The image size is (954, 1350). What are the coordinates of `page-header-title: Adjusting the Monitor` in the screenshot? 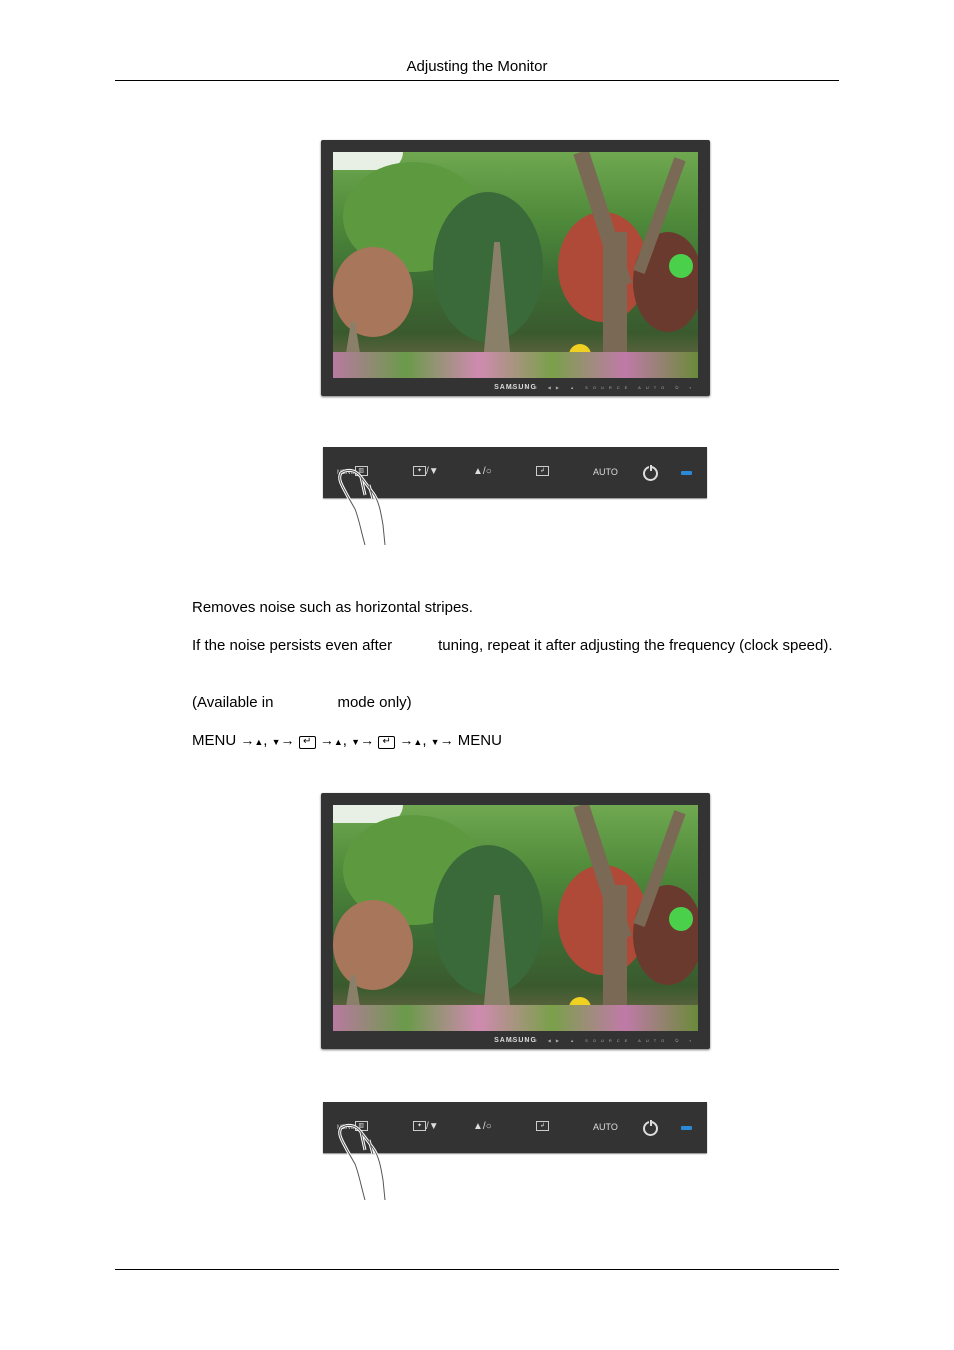 It's located at (477, 66).